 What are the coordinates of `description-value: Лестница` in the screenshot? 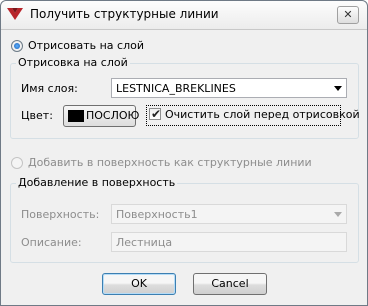 It's located at (144, 242).